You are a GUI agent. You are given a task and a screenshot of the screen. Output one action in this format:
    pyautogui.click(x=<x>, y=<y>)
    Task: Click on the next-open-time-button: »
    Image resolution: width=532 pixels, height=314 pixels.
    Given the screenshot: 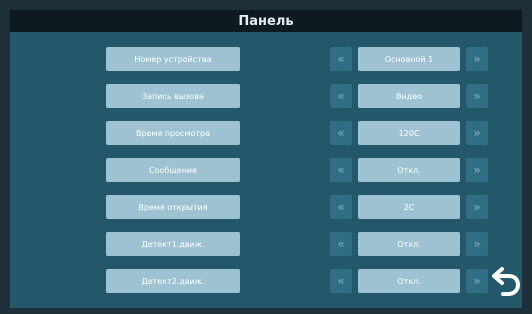 What is the action you would take?
    pyautogui.click(x=477, y=207)
    